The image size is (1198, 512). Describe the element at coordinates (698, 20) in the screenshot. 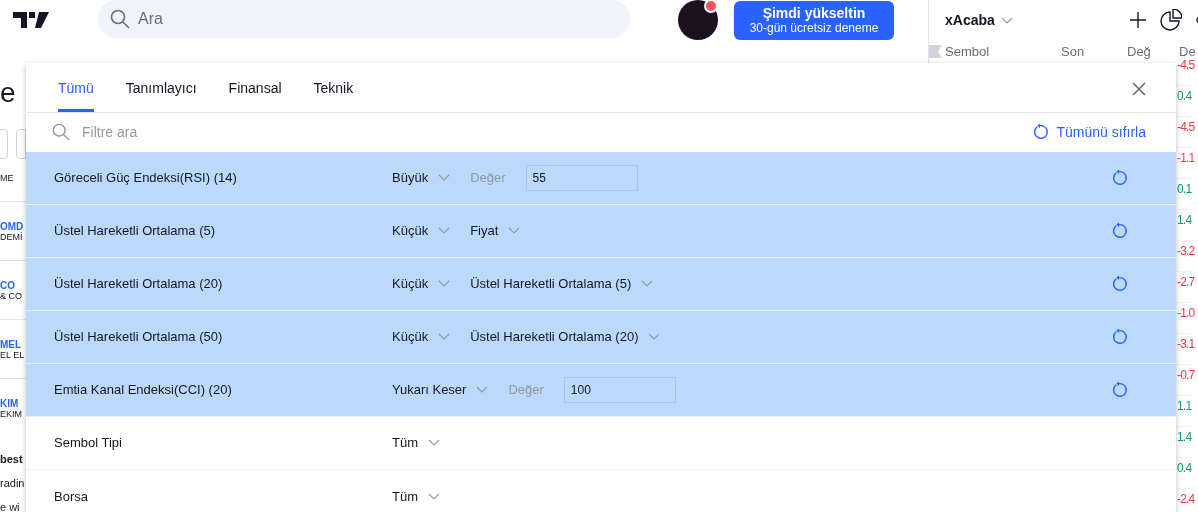

I see `avatar-icon` at that location.